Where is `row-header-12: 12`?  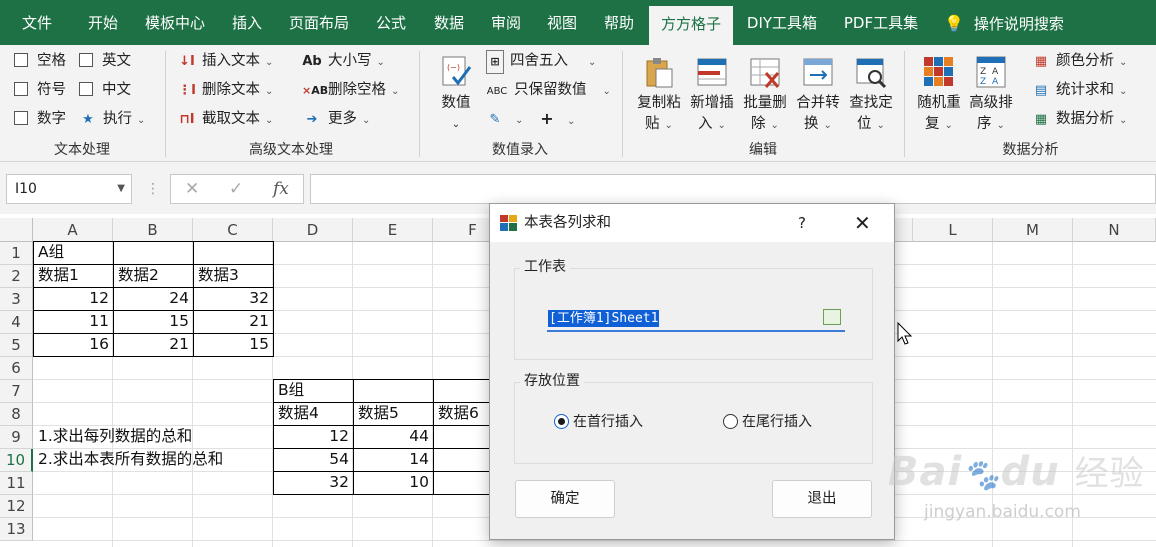 row-header-12: 12 is located at coordinates (16, 506).